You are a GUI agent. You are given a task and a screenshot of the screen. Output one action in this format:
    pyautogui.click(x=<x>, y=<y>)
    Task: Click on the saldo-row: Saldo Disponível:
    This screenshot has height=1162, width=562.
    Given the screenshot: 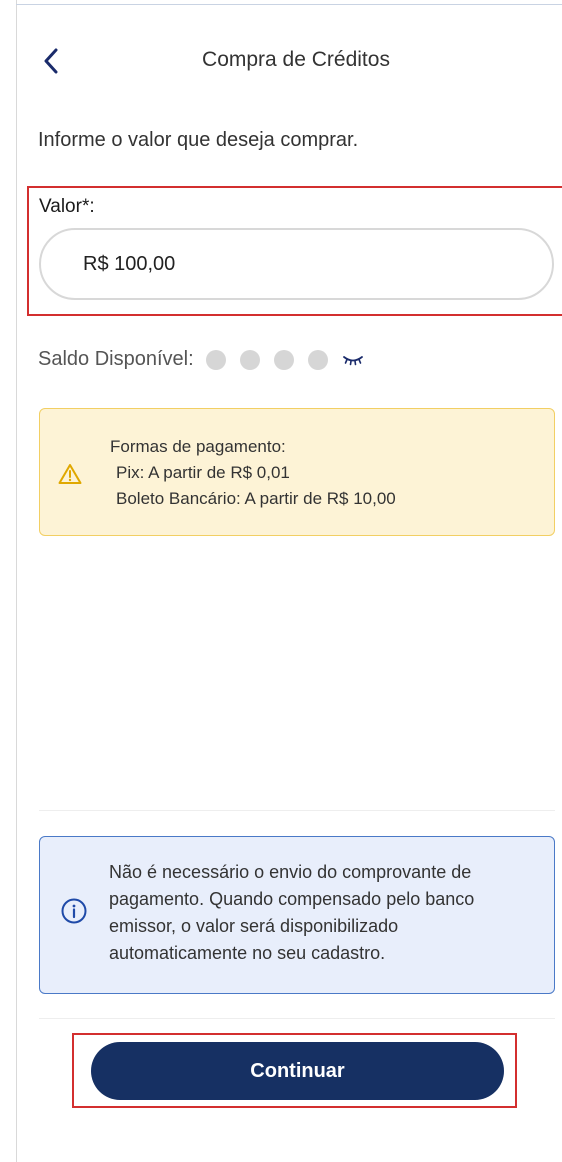 What is the action you would take?
    pyautogui.click(x=201, y=359)
    